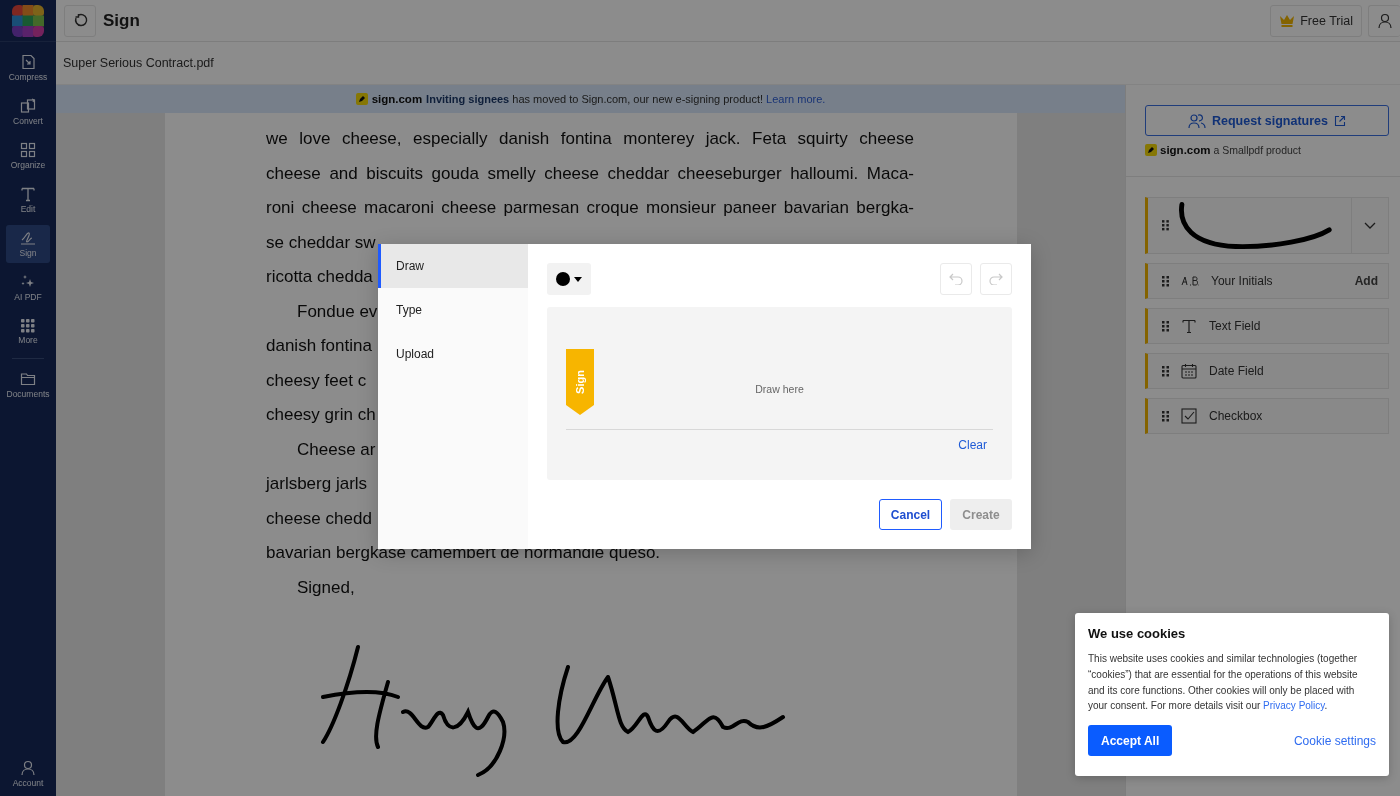 This screenshot has height=796, width=1400. I want to click on document-text-line: cheese chedd, so click(319, 518).